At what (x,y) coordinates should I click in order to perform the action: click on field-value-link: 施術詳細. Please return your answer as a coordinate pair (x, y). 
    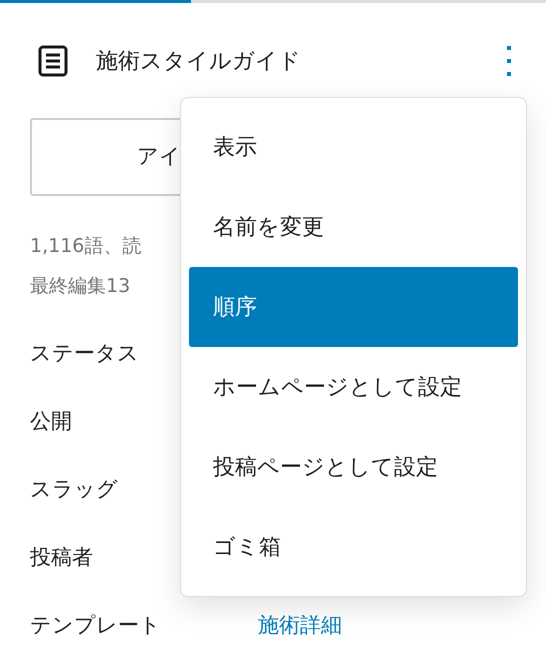
    Looking at the image, I should click on (300, 626).